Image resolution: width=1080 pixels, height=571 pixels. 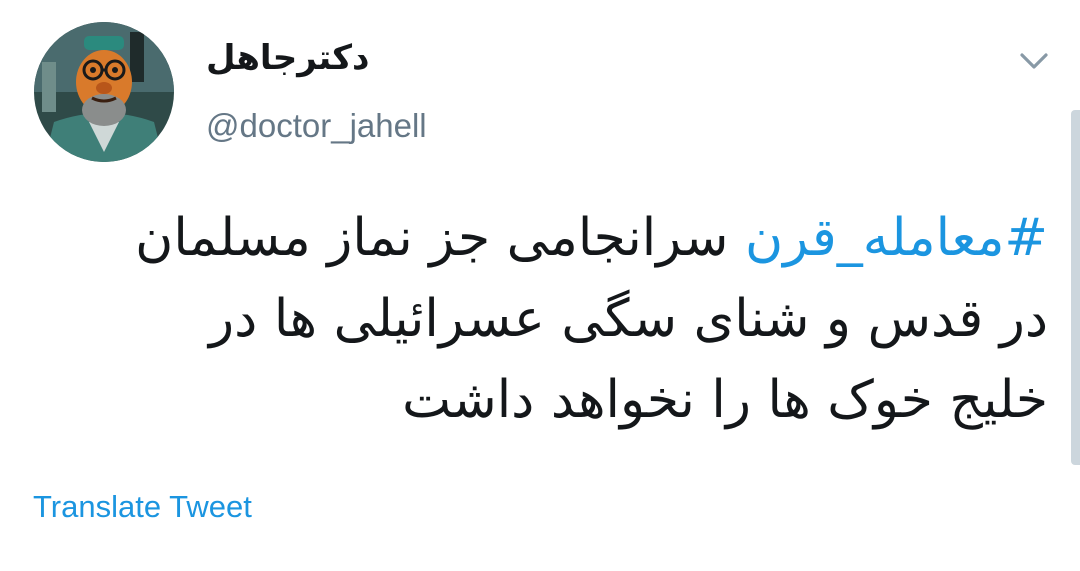 I want to click on translate-tweet-link: Translate Tweet, so click(x=142, y=507).